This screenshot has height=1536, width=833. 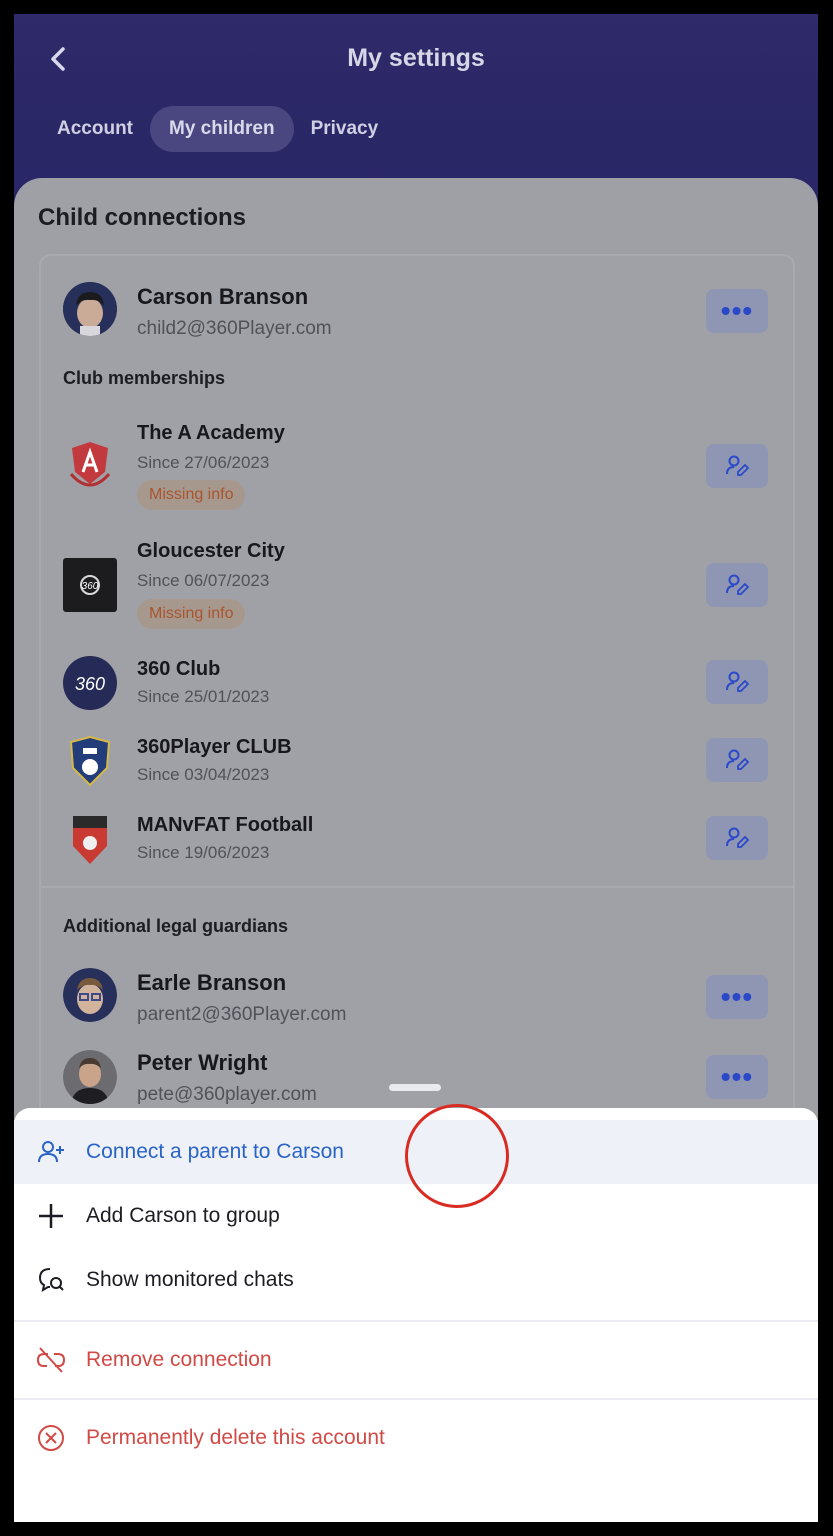 I want to click on child-more-button: •••, so click(x=737, y=311).